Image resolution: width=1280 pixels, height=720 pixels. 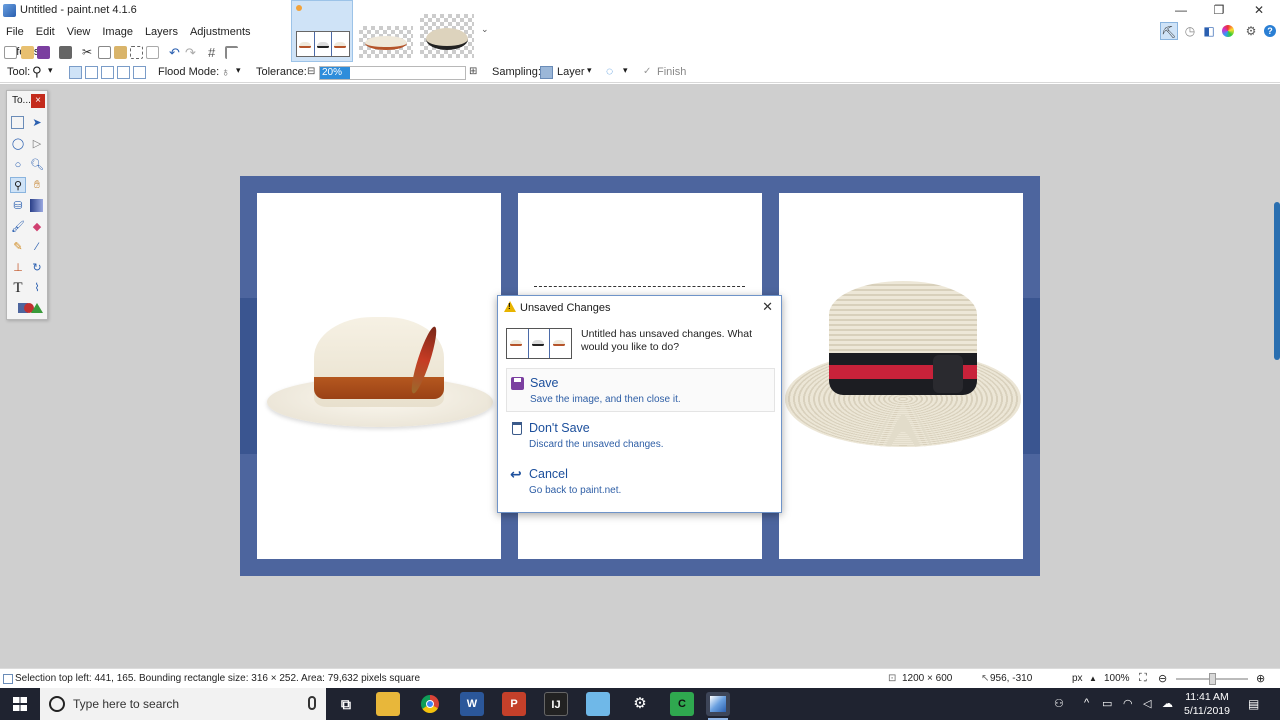 What do you see at coordinates (1147, 703) in the screenshot?
I see `volume-icon: ◁` at bounding box center [1147, 703].